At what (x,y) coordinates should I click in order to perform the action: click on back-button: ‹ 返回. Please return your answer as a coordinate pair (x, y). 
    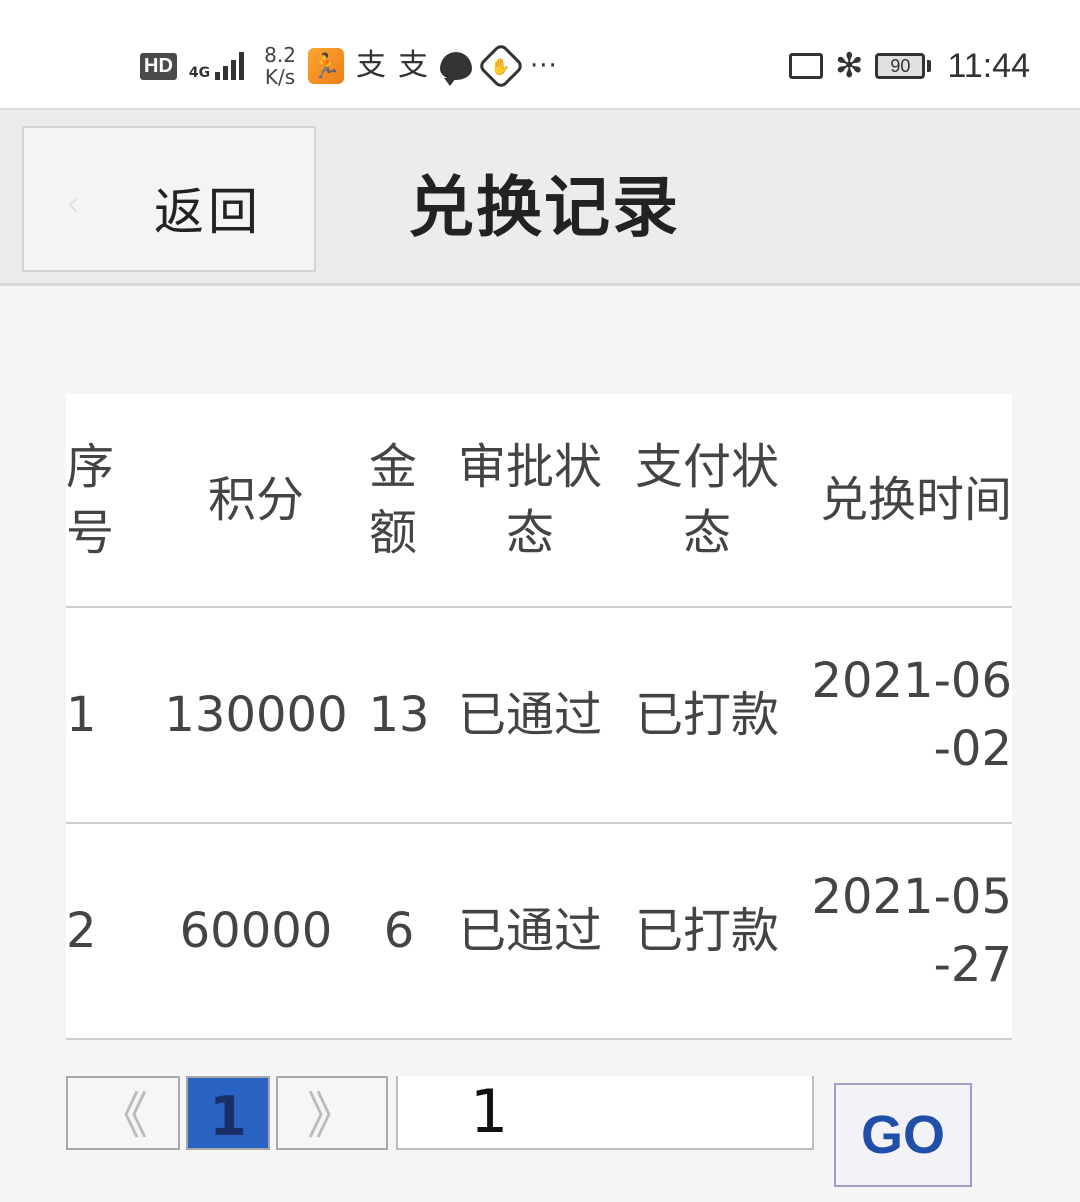
    Looking at the image, I should click on (169, 199).